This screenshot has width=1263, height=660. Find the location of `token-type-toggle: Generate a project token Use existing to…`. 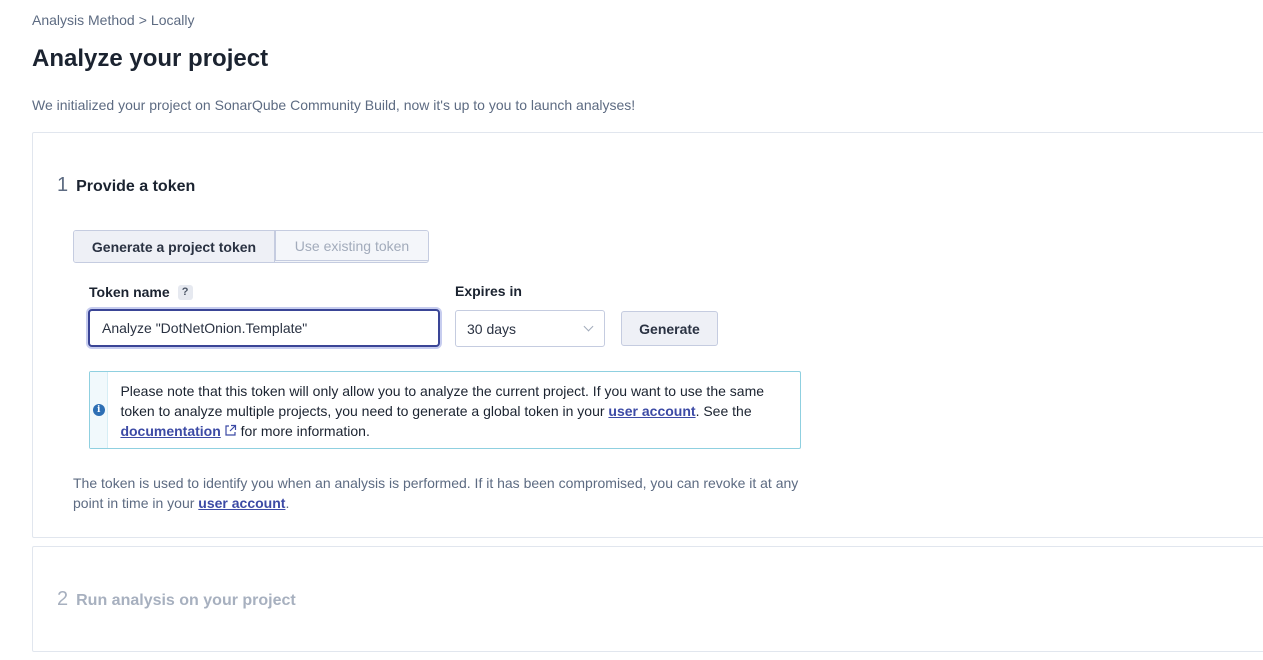

token-type-toggle: Generate a project token Use existing to… is located at coordinates (251, 246).